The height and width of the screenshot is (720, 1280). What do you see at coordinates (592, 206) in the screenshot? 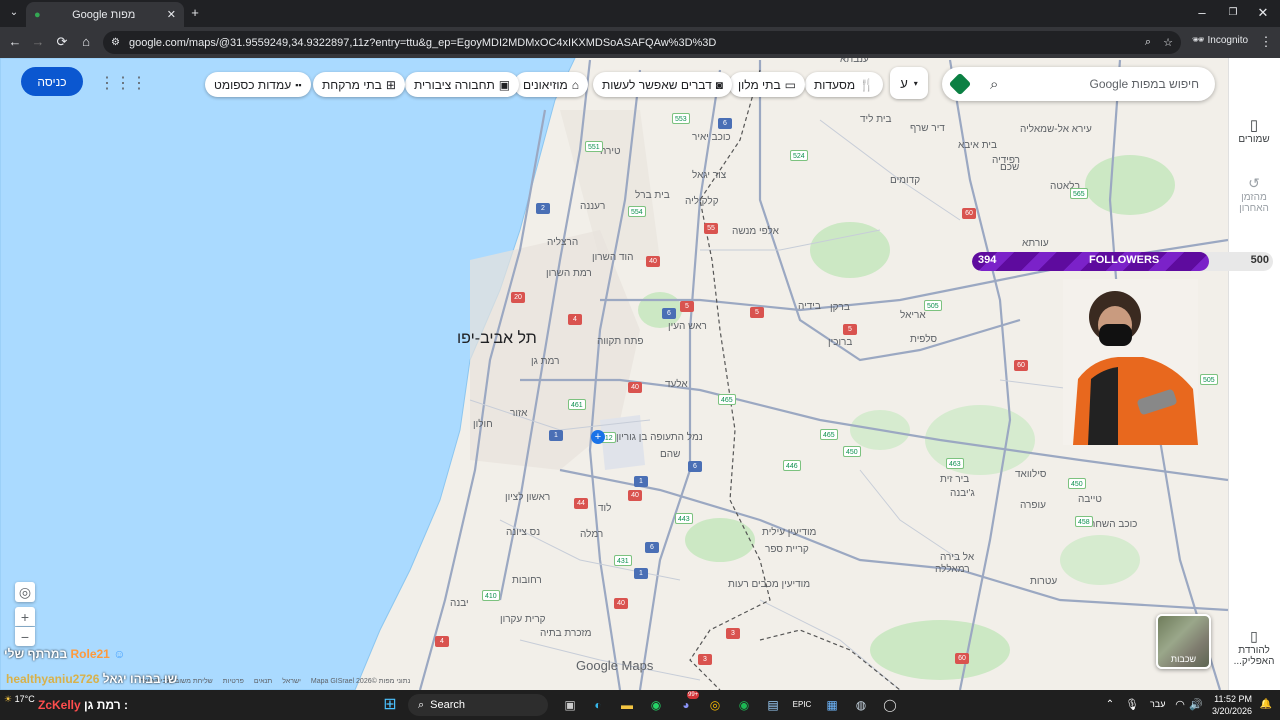
I see `city-label: רעננה` at bounding box center [592, 206].